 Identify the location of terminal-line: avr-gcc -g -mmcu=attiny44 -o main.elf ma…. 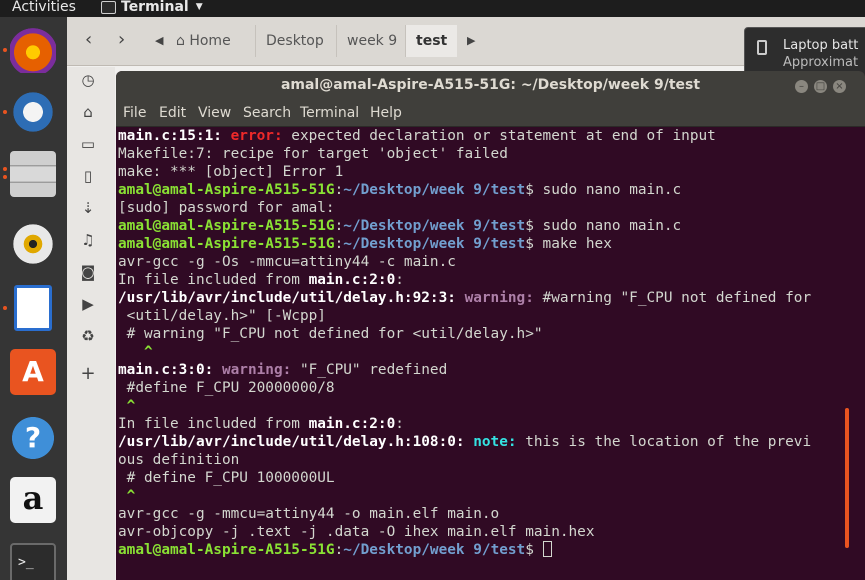
(480, 514).